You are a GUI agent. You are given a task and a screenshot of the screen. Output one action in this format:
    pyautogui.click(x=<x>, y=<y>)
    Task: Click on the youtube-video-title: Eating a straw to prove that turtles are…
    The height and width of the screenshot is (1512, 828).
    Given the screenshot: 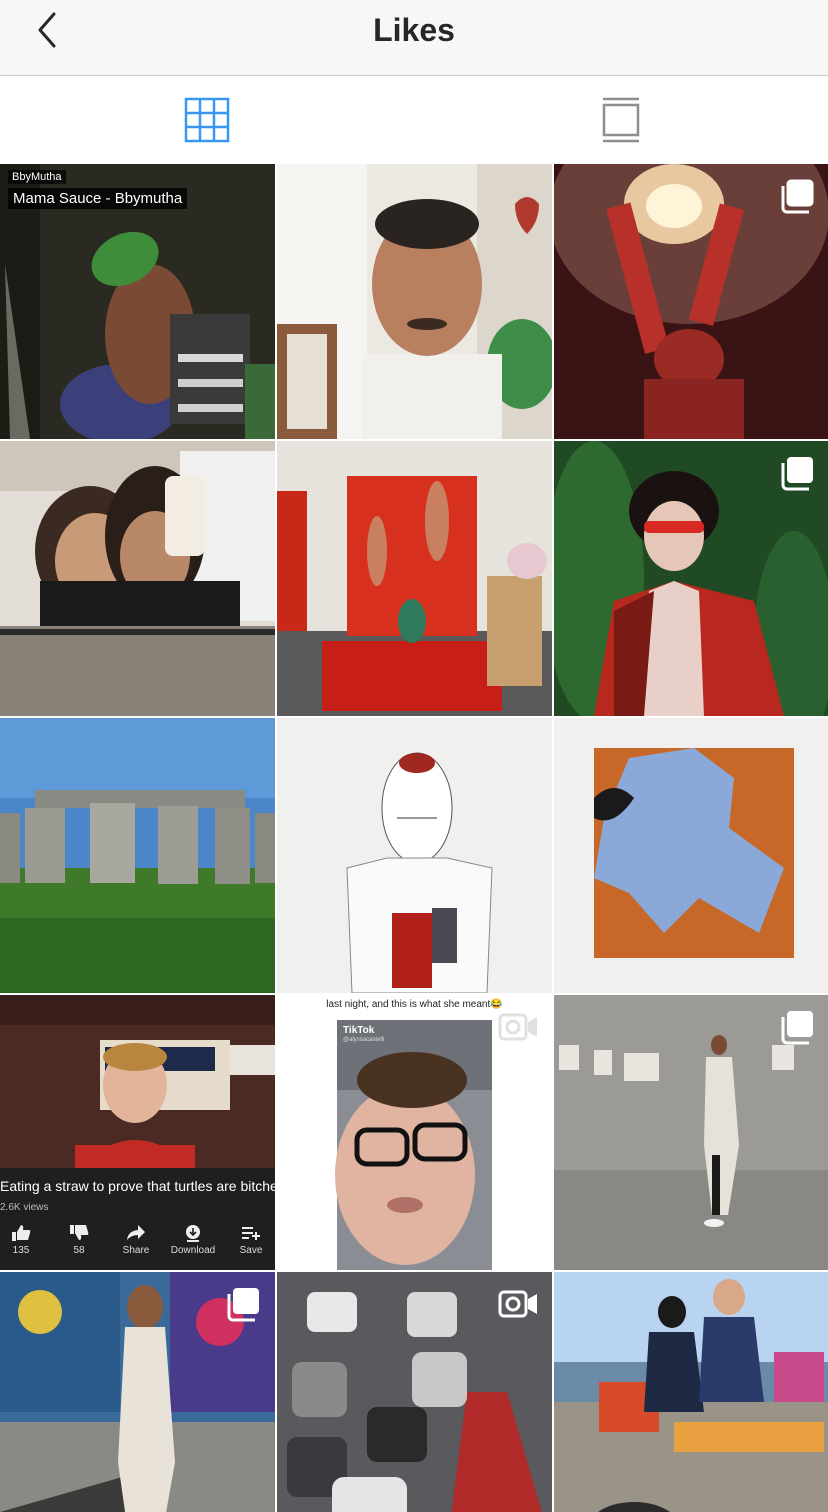 What is the action you would take?
    pyautogui.click(x=137, y=1186)
    